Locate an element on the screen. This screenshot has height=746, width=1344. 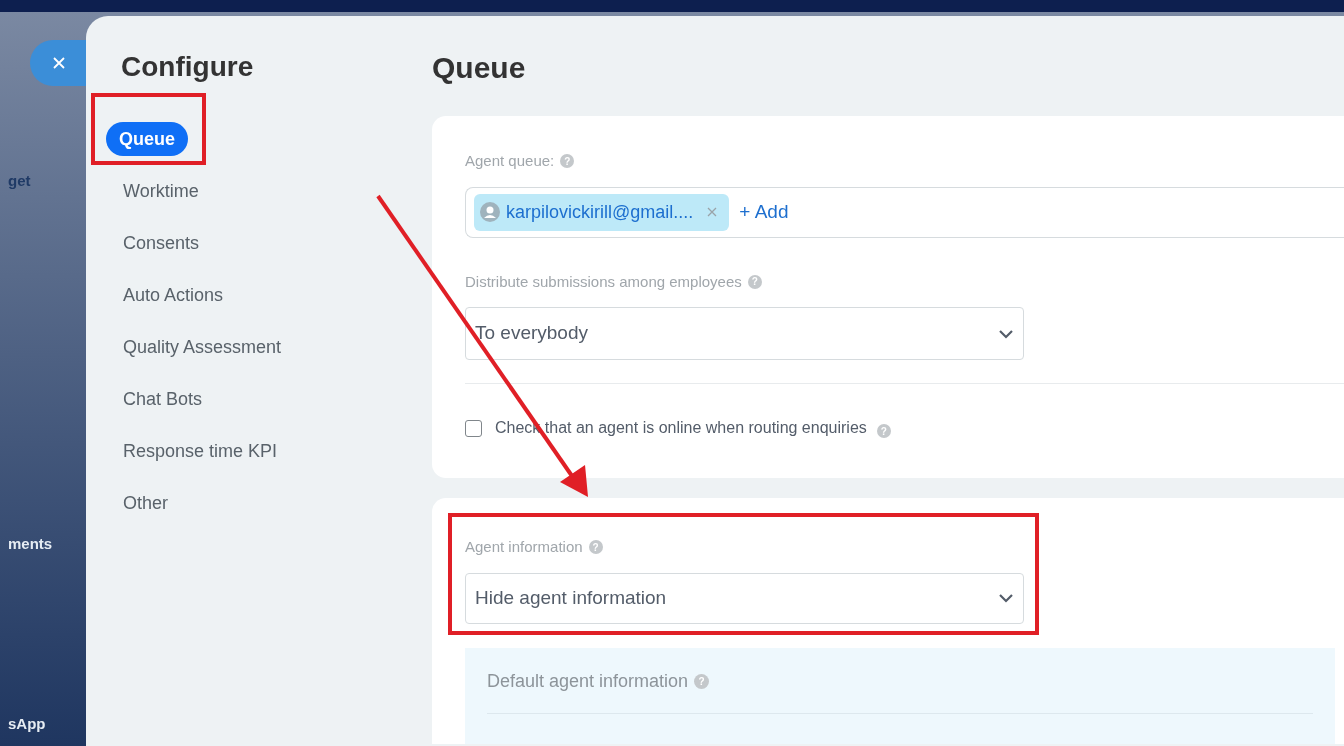
sidebar-item: Consents is located at coordinates (161, 243).